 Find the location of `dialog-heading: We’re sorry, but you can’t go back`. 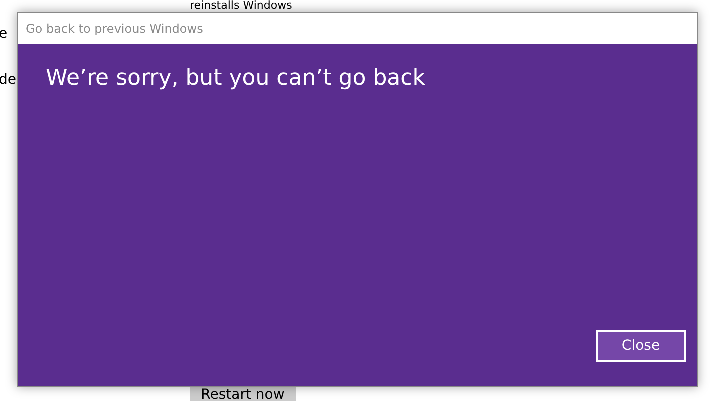

dialog-heading: We’re sorry, but you can’t go back is located at coordinates (236, 78).